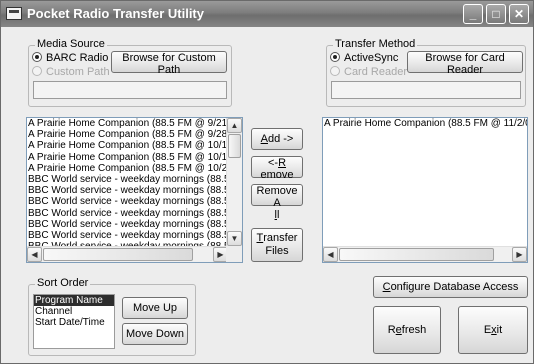  Describe the element at coordinates (426, 90) in the screenshot. I see `card-reader-path-field` at that location.